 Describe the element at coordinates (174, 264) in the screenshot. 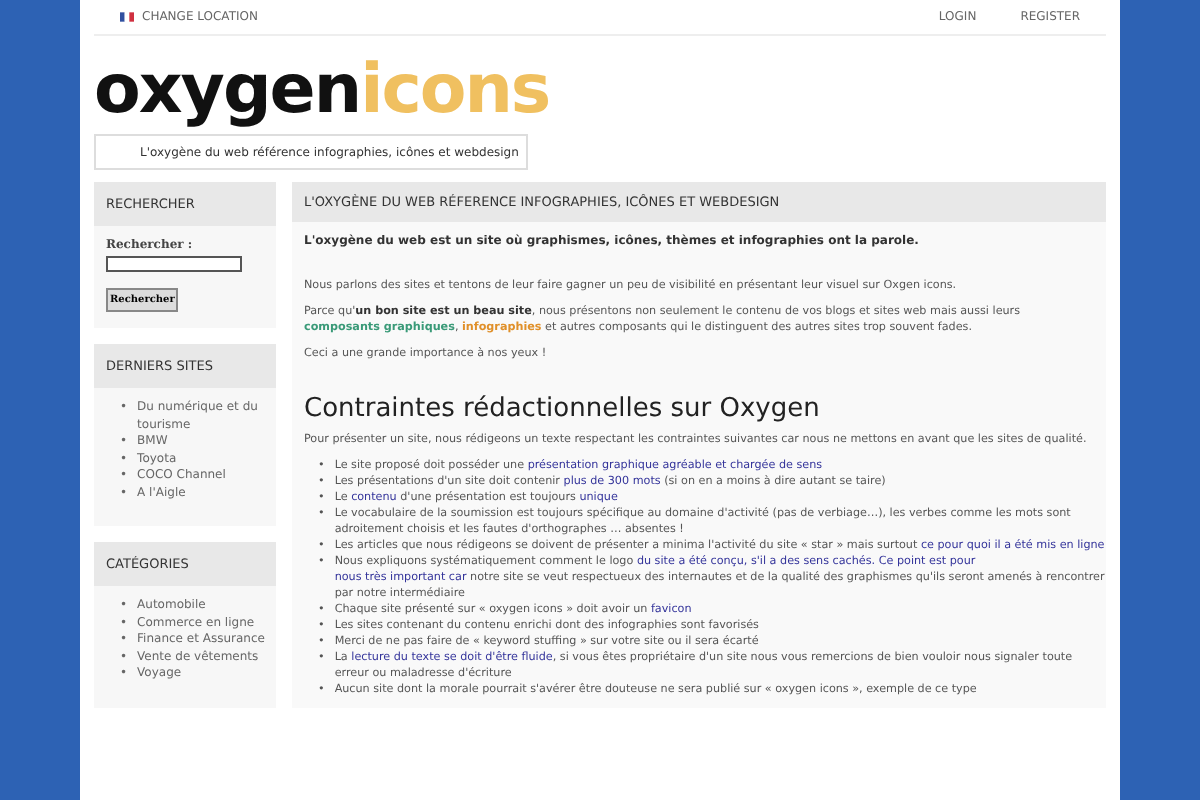

I see `search-field` at that location.